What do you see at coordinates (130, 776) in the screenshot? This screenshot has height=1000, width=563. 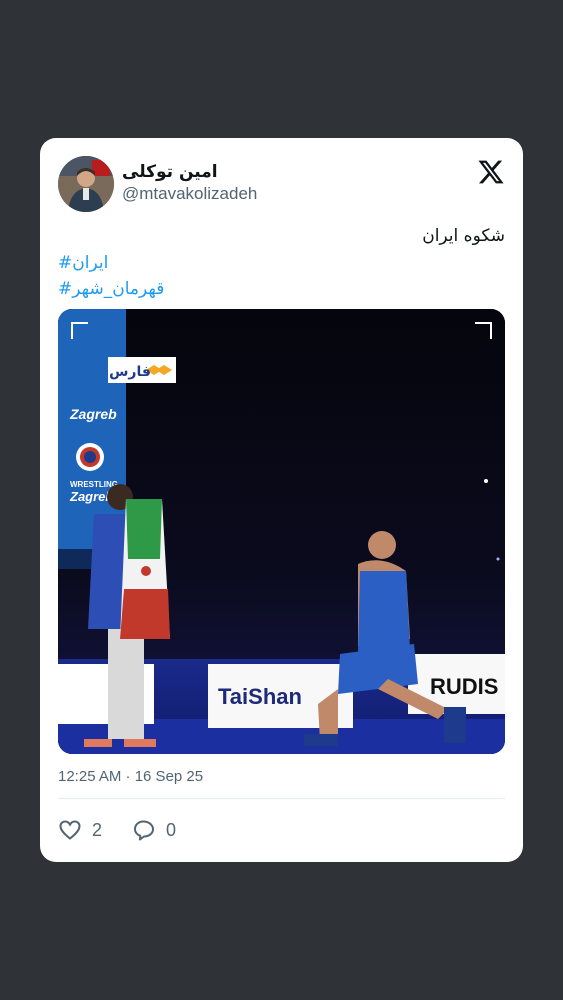 I see `tweet-timestamp: 12:25 AM · 16 Sep 25` at bounding box center [130, 776].